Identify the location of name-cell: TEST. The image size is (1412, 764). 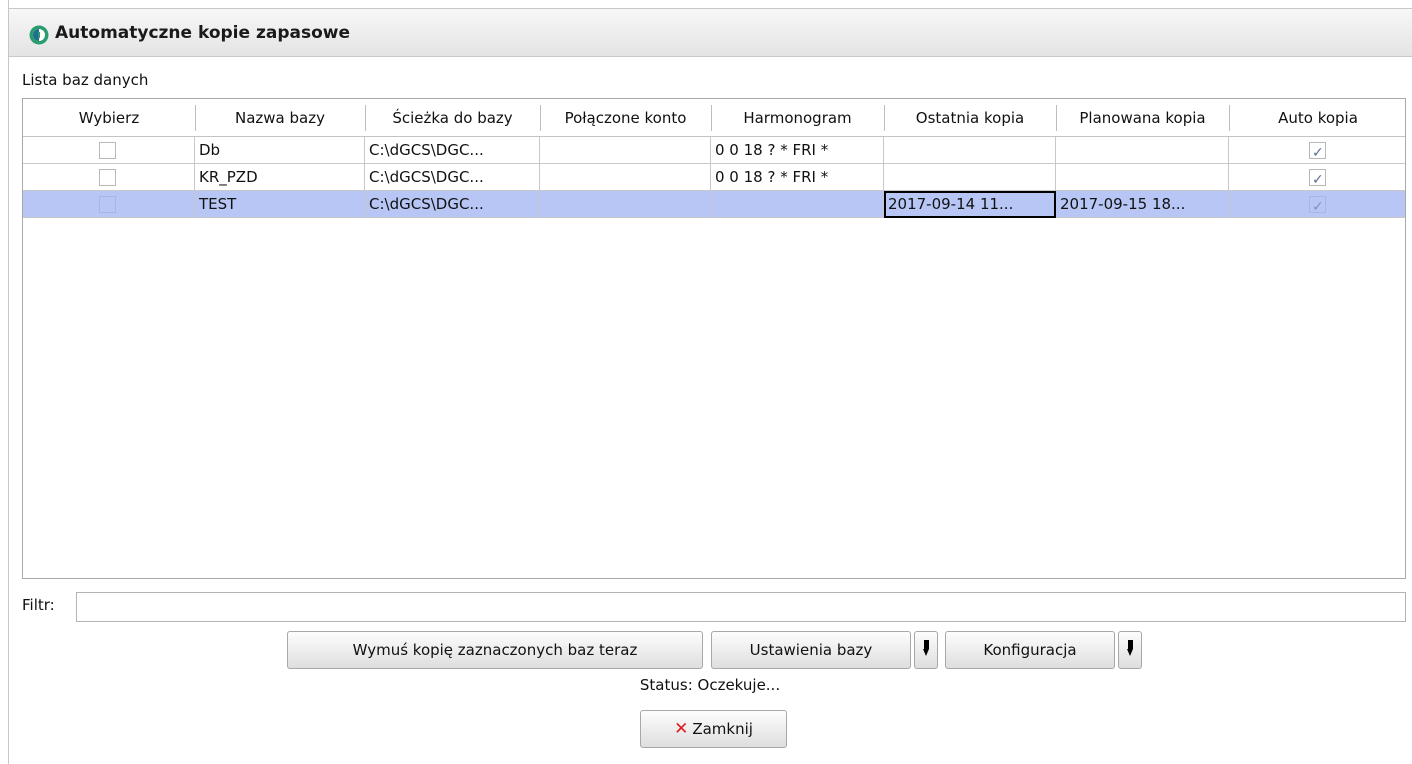
(280, 204).